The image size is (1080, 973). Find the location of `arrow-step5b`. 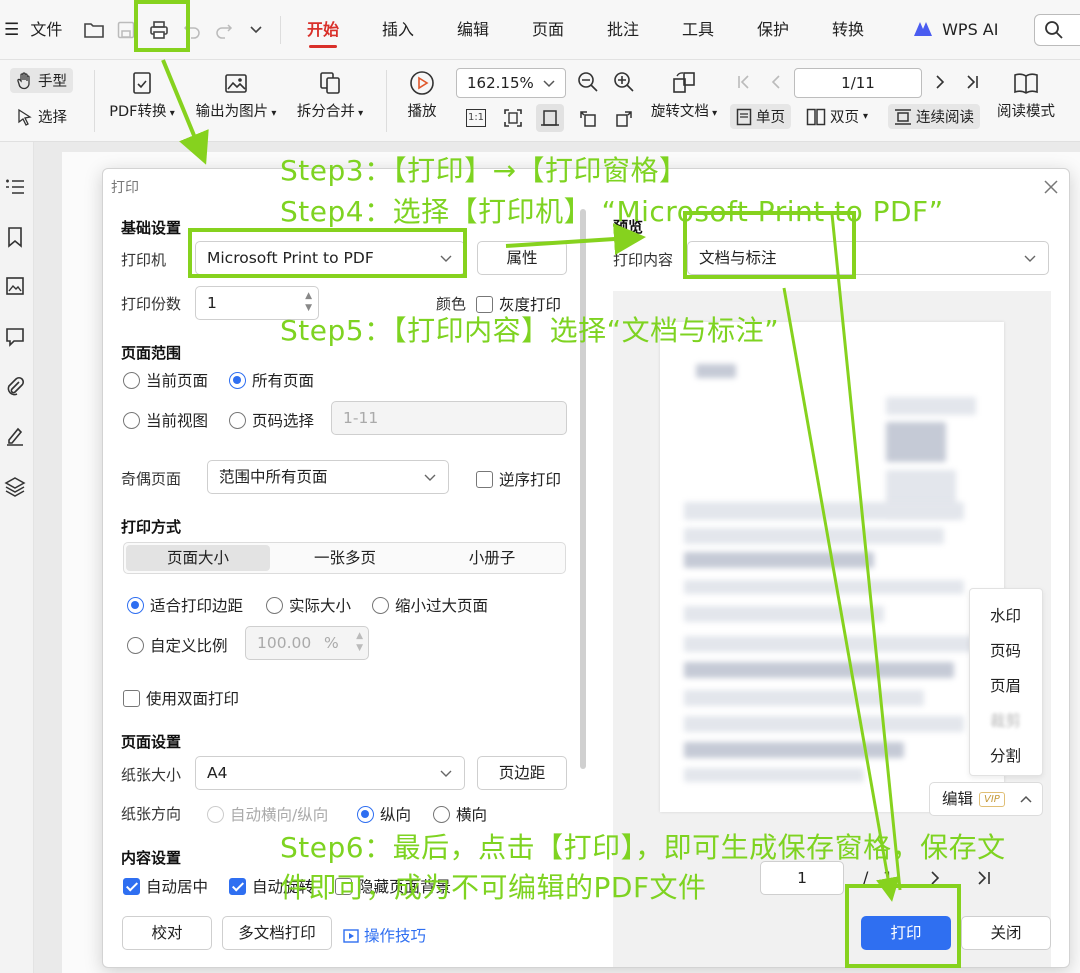

arrow-step5b is located at coordinates (866, 552).